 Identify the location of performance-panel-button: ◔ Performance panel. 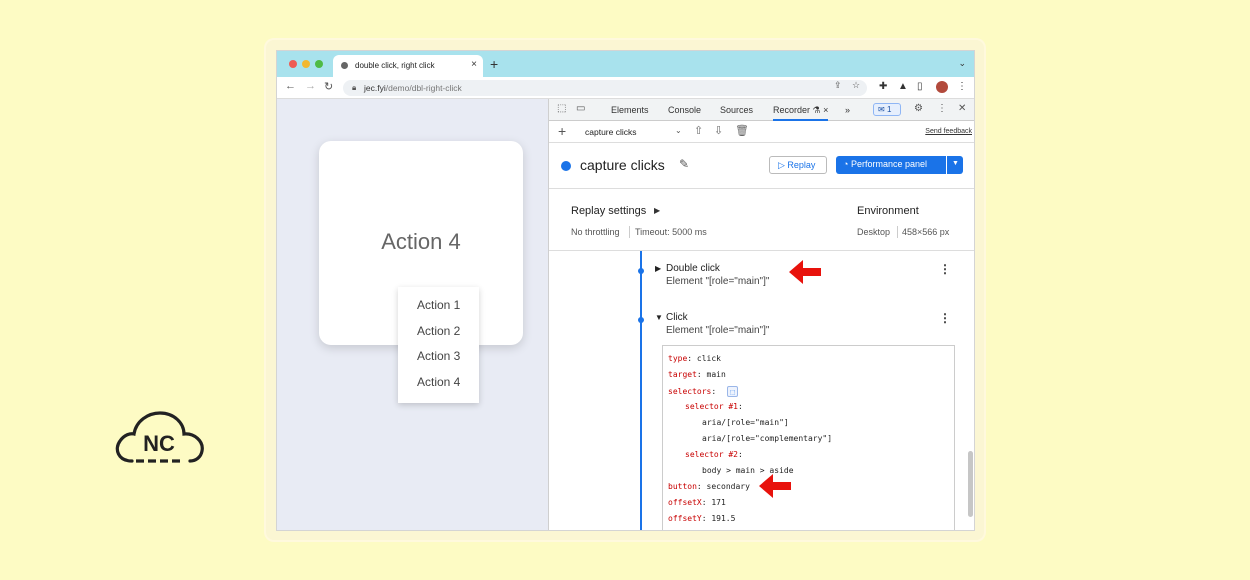
(891, 165).